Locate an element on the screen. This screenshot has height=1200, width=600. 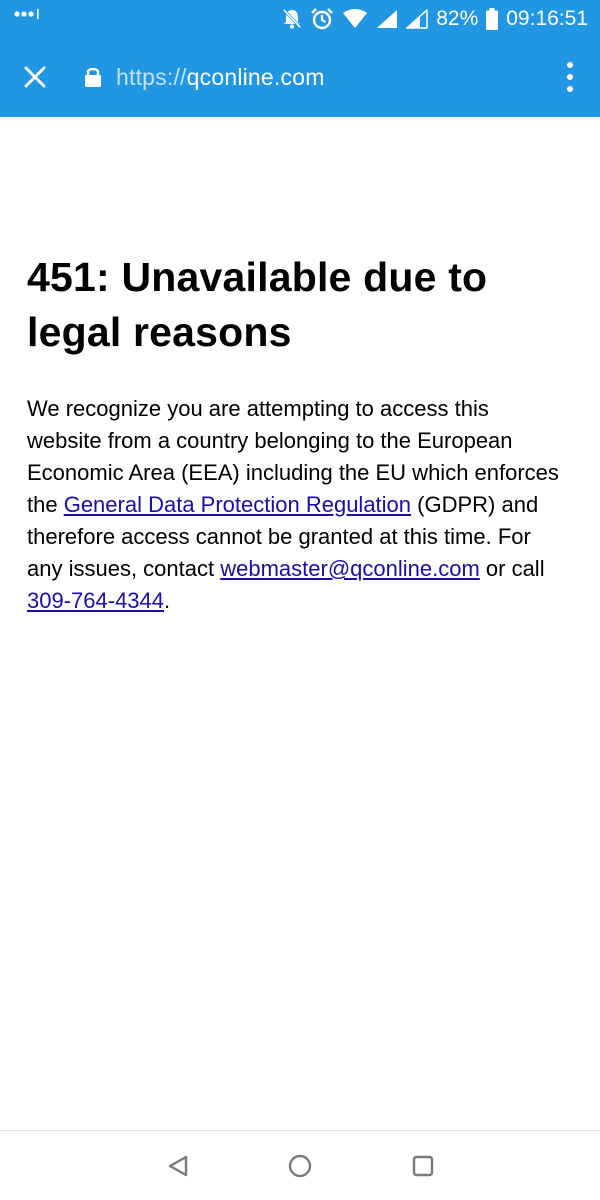
home-icon is located at coordinates (300, 1166).